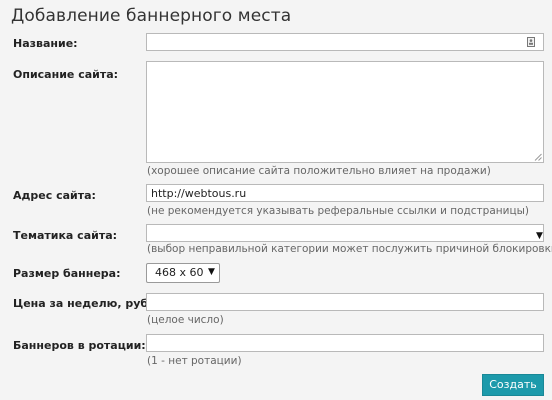 The height and width of the screenshot is (400, 552). Describe the element at coordinates (45, 43) in the screenshot. I see `name-label: Название:` at that location.